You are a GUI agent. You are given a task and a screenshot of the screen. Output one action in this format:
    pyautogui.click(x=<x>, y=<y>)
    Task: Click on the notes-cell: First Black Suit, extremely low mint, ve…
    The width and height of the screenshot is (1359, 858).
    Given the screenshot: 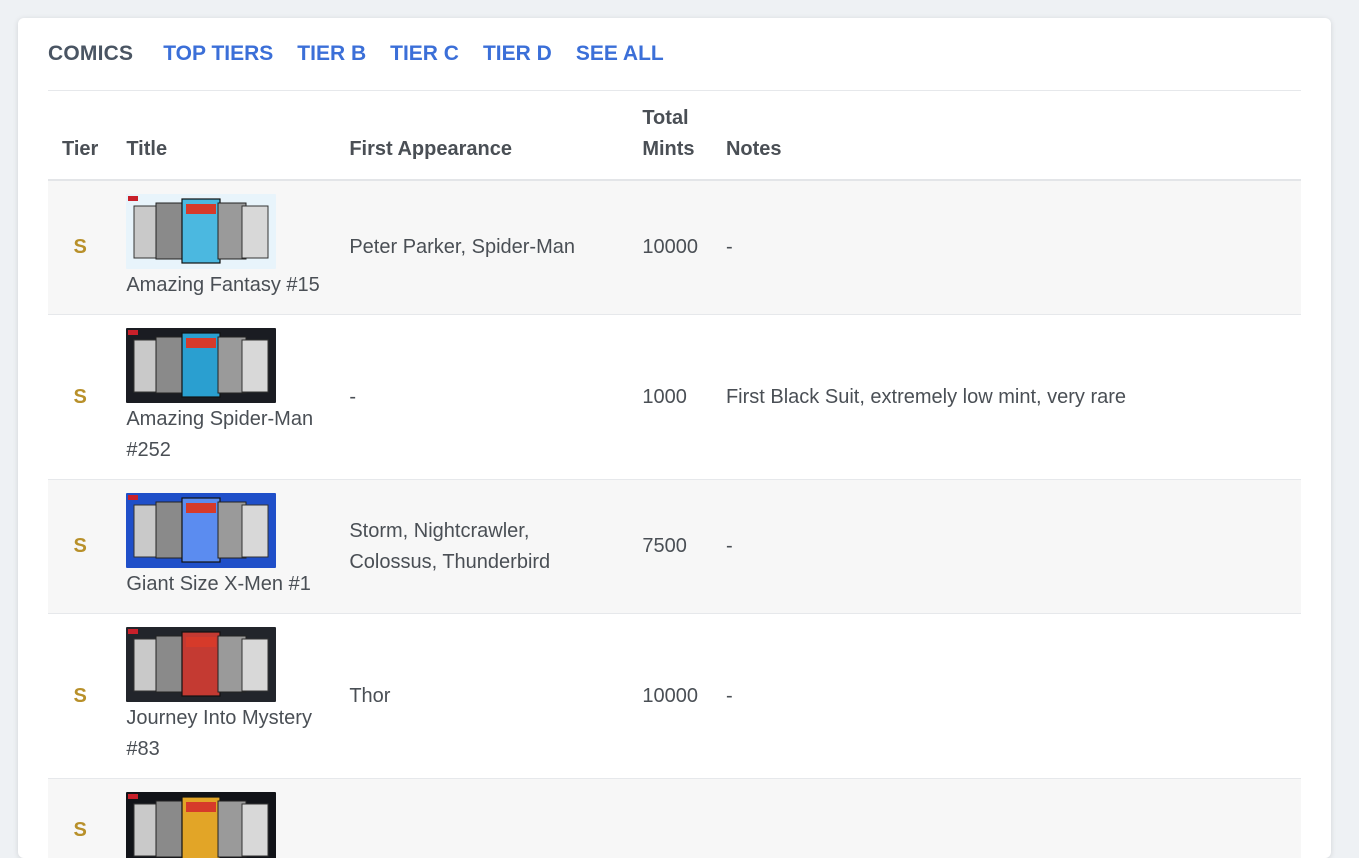 What is the action you would take?
    pyautogui.click(x=1006, y=397)
    